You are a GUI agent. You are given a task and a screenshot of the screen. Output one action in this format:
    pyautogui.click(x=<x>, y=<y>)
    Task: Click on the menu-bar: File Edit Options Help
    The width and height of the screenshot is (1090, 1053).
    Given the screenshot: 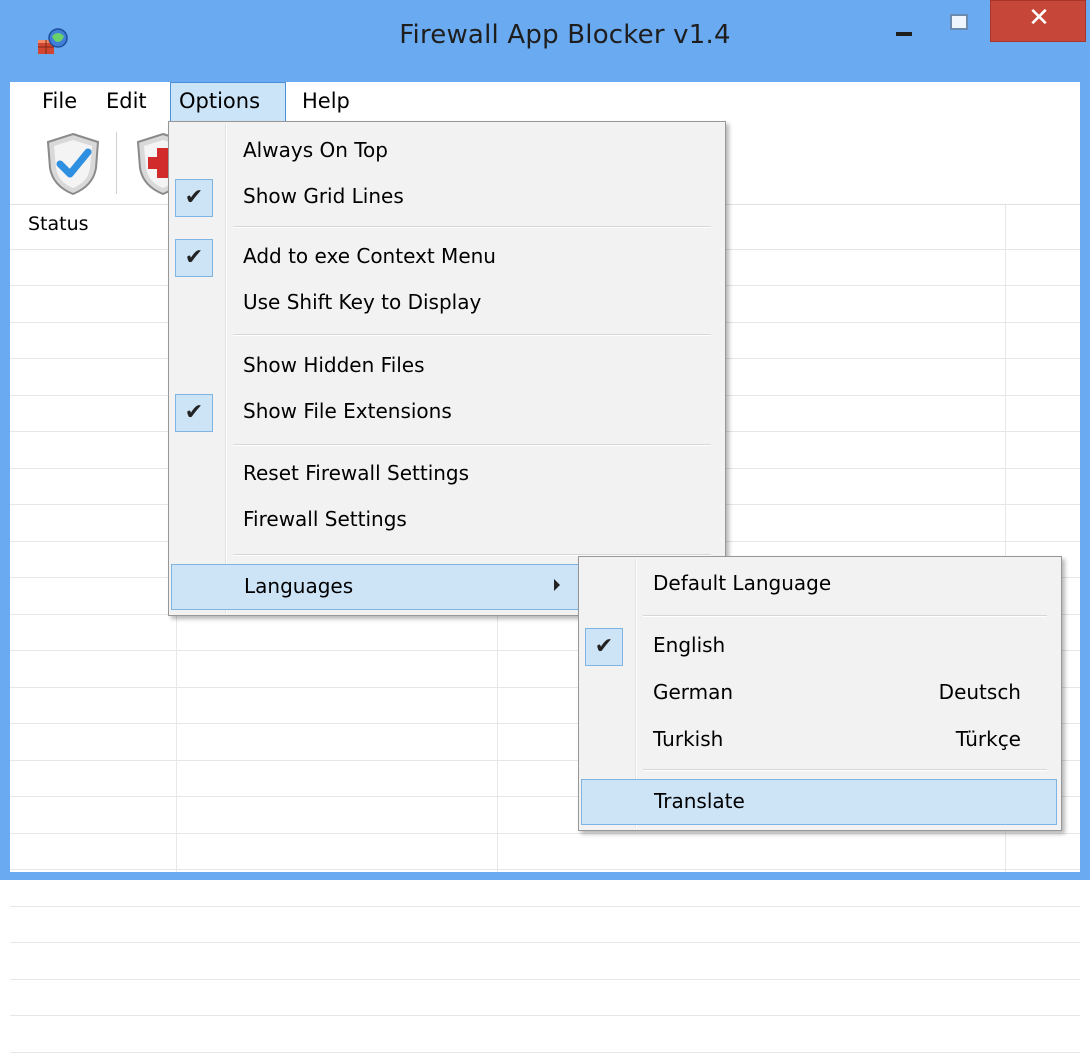 What is the action you would take?
    pyautogui.click(x=545, y=102)
    